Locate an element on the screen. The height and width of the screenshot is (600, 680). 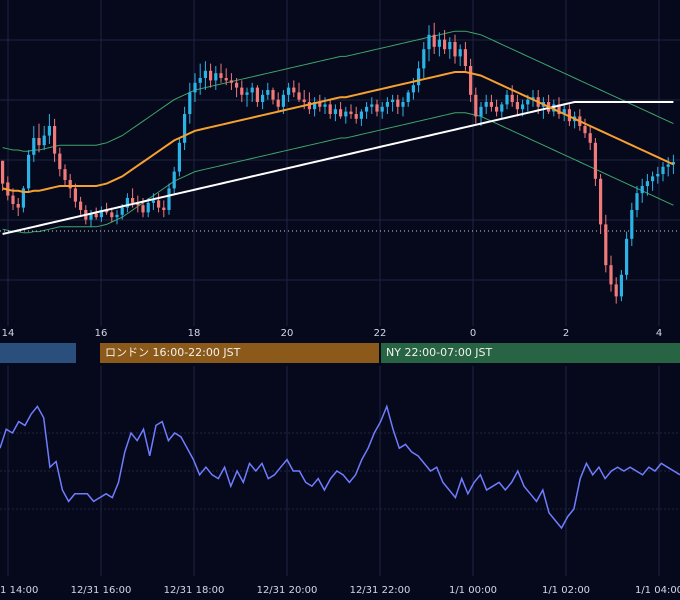
hour-tick-label: 16 is located at coordinates (101, 333).